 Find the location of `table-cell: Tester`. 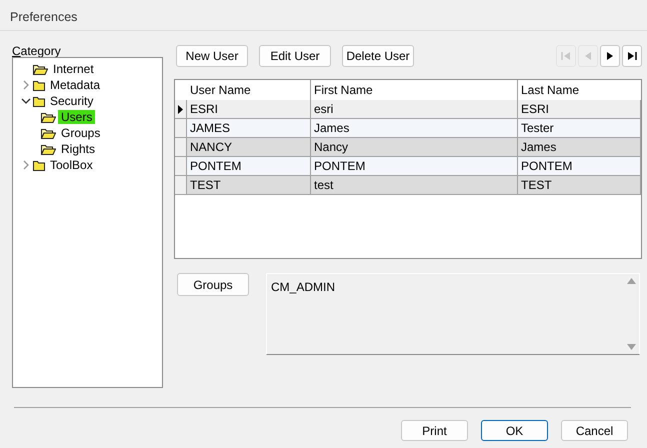

table-cell: Tester is located at coordinates (579, 128).